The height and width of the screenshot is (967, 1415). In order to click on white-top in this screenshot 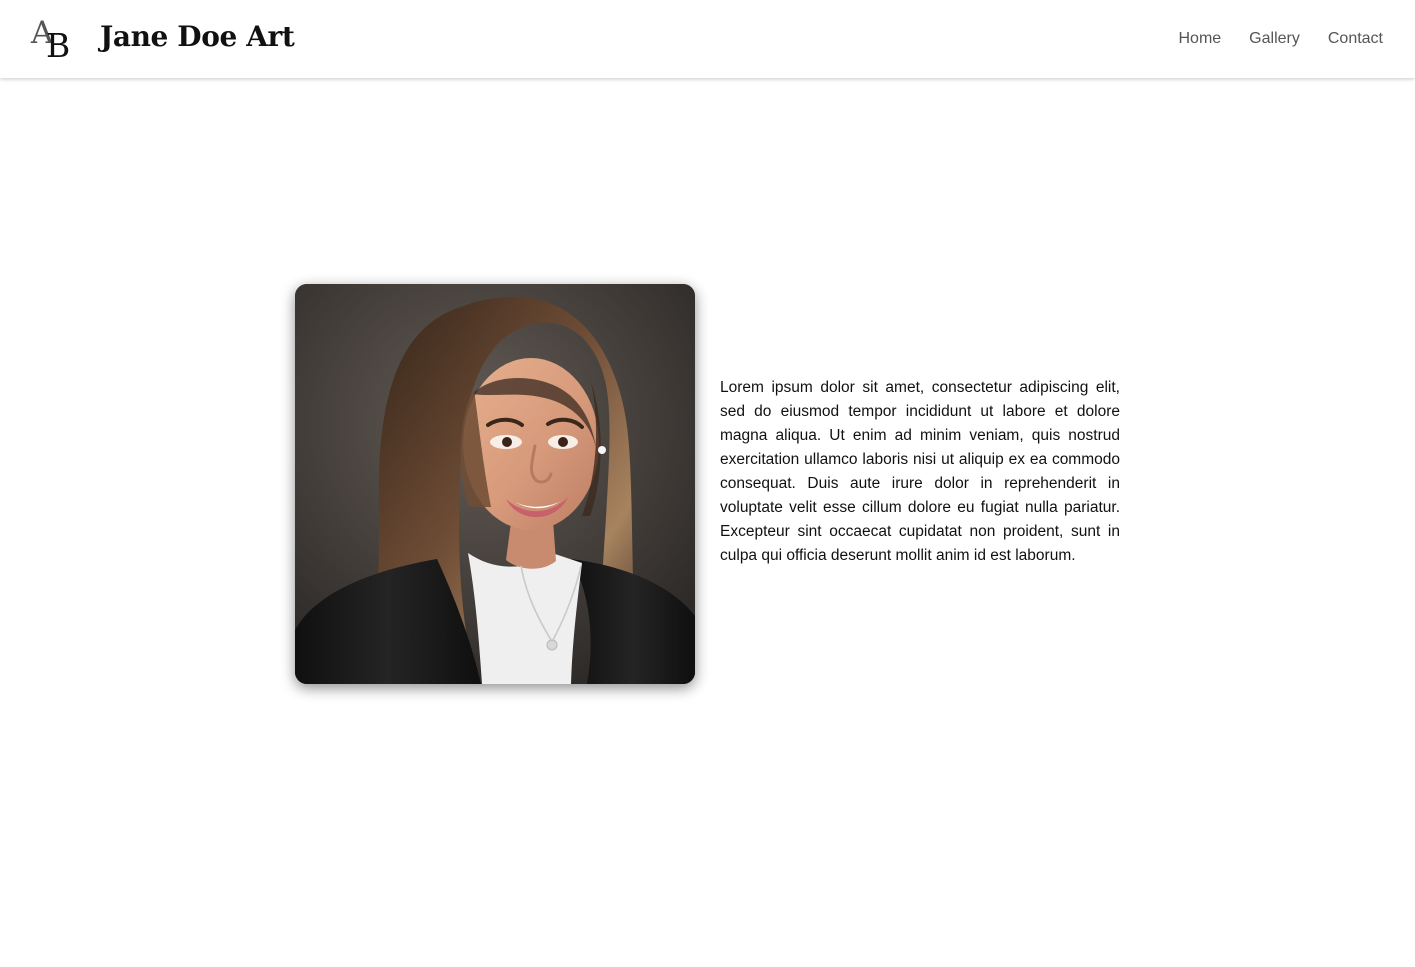, I will do `click(525, 618)`.